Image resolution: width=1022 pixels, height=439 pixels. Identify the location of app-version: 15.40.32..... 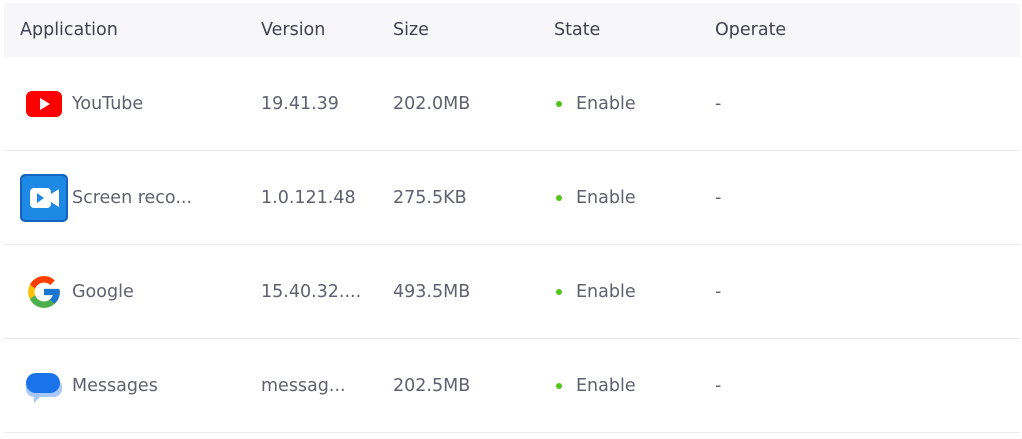
(311, 291).